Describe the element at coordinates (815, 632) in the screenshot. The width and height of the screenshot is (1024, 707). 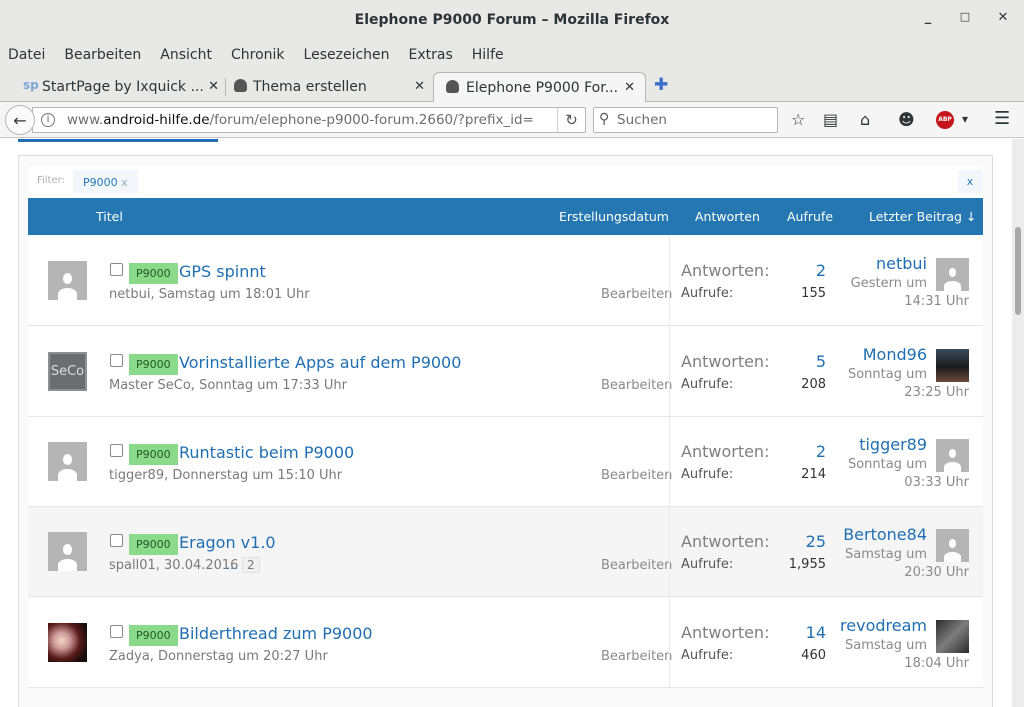
I see `replies-count: 14` at that location.